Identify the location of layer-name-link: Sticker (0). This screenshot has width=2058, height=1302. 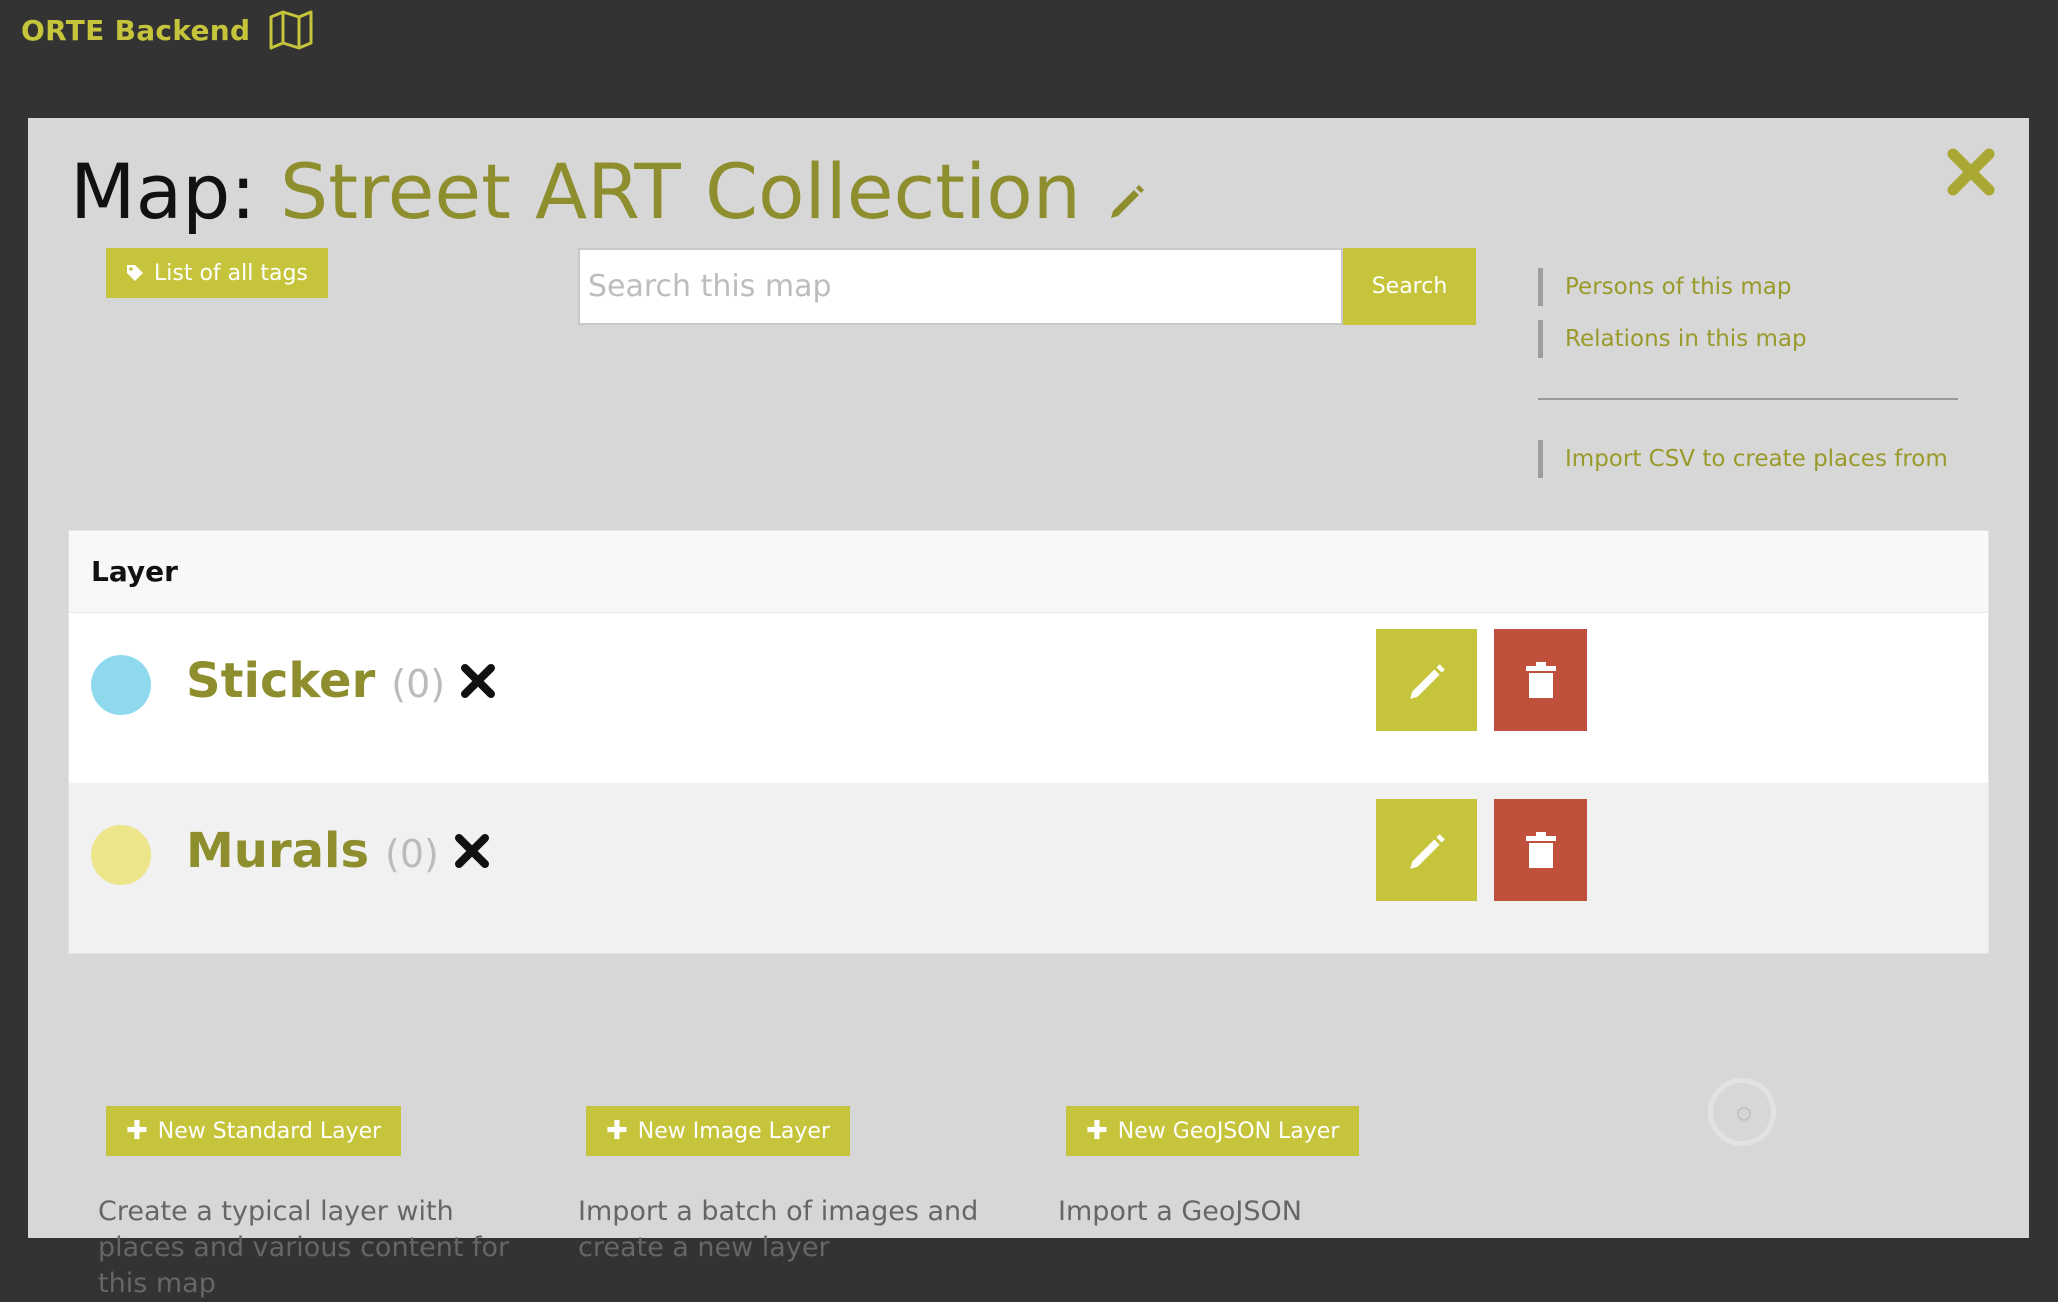
(341, 681).